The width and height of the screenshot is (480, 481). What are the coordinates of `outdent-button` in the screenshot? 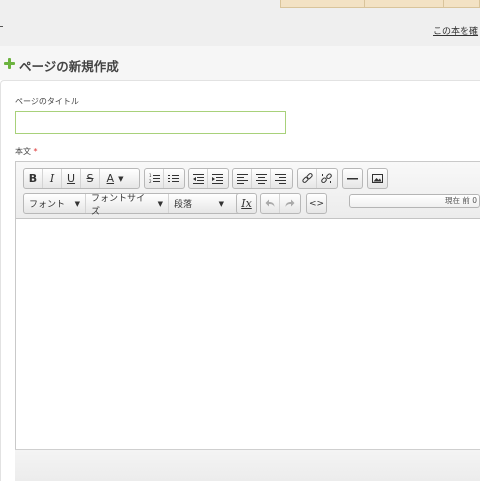 It's located at (198, 178).